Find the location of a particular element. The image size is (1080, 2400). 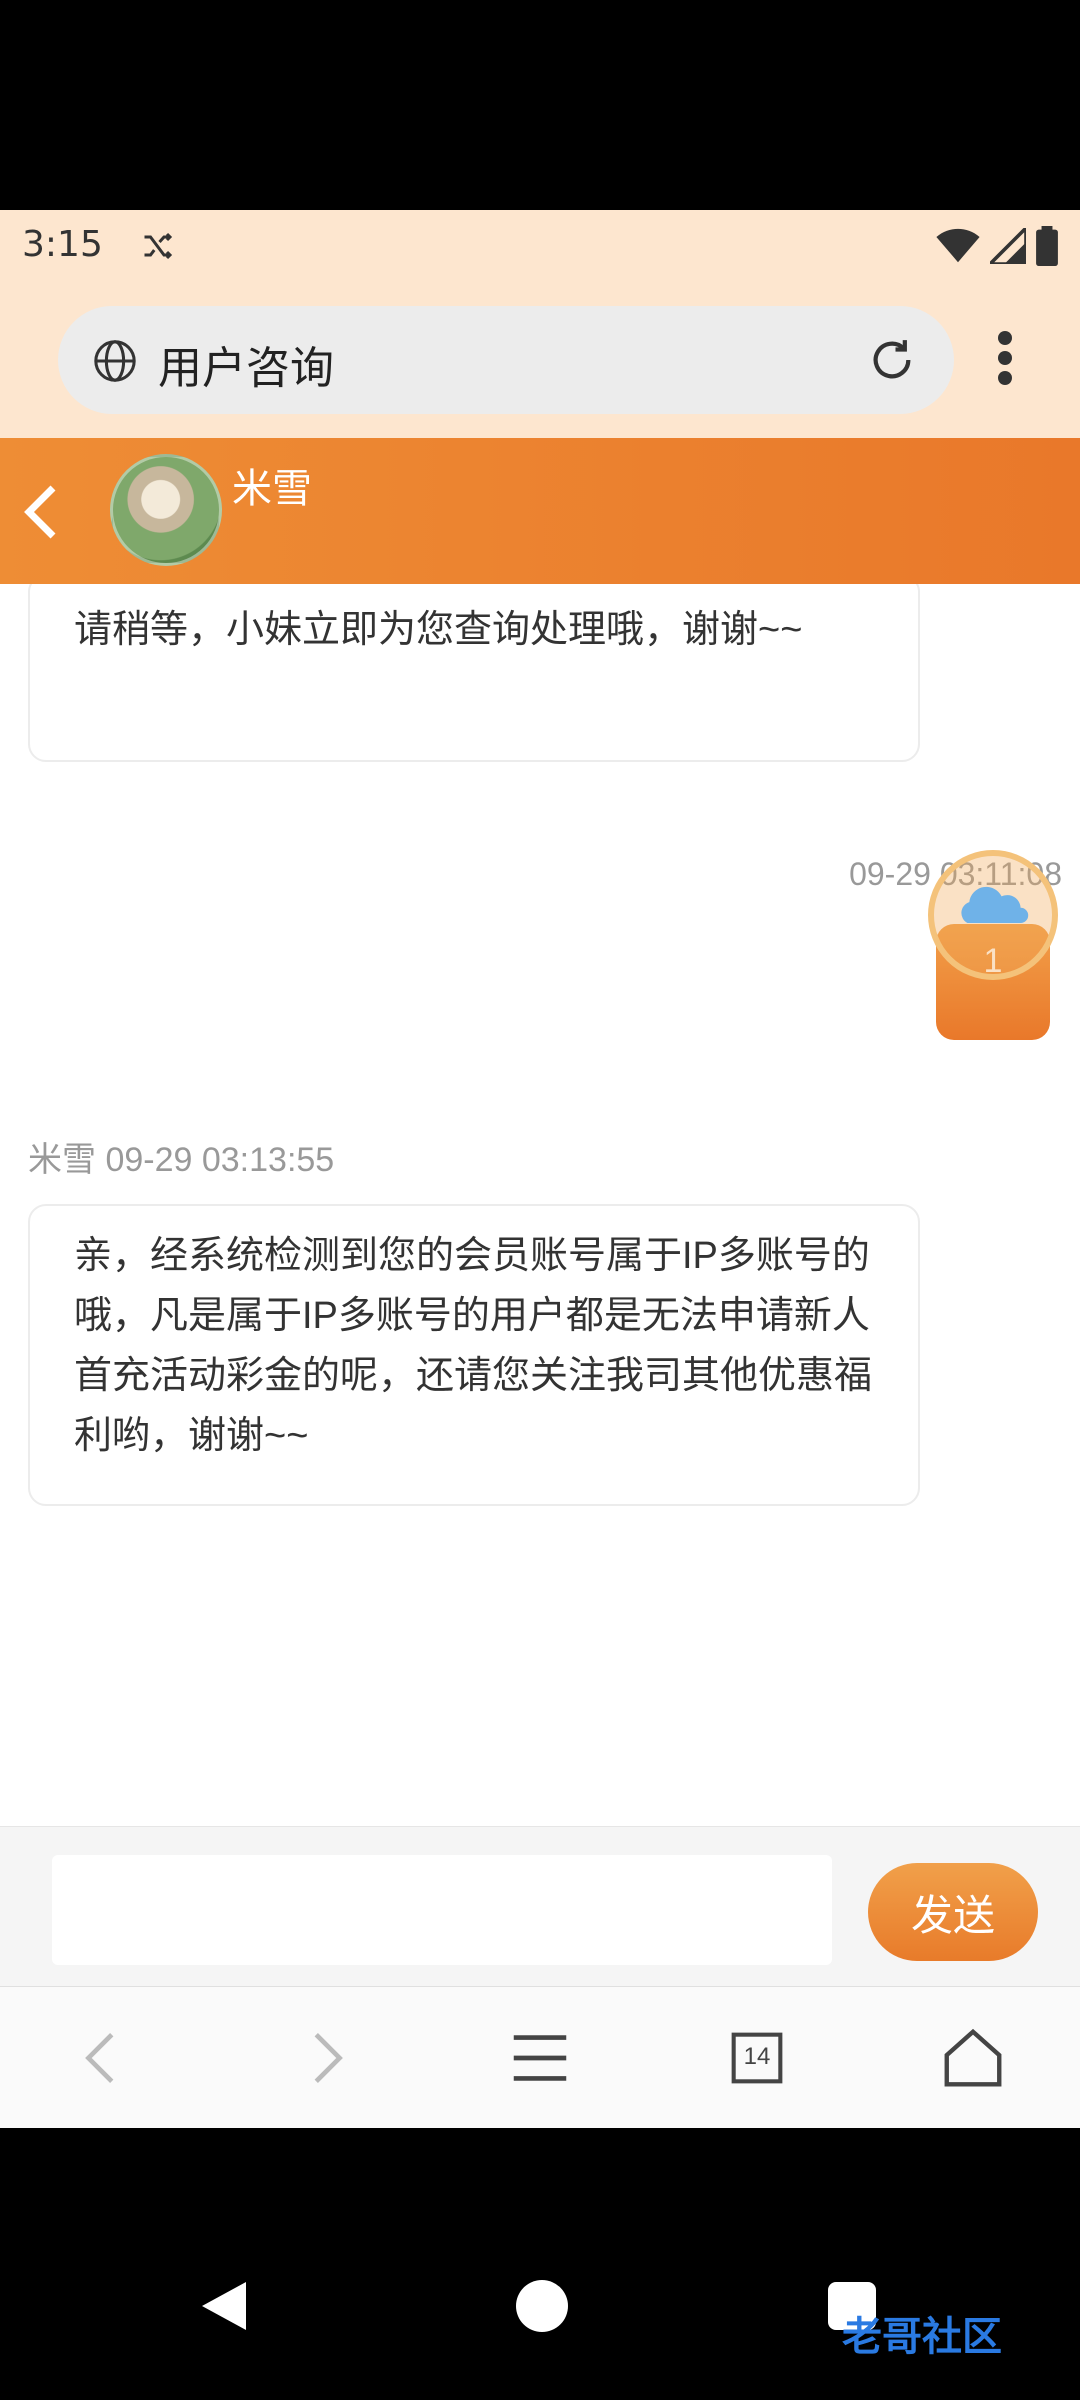

globe-icon is located at coordinates (115, 361).